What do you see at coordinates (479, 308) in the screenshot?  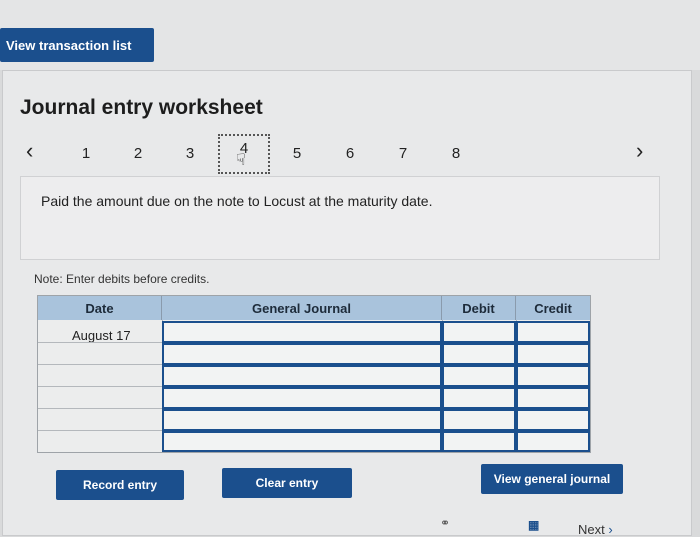 I see `header-debit: Debit` at bounding box center [479, 308].